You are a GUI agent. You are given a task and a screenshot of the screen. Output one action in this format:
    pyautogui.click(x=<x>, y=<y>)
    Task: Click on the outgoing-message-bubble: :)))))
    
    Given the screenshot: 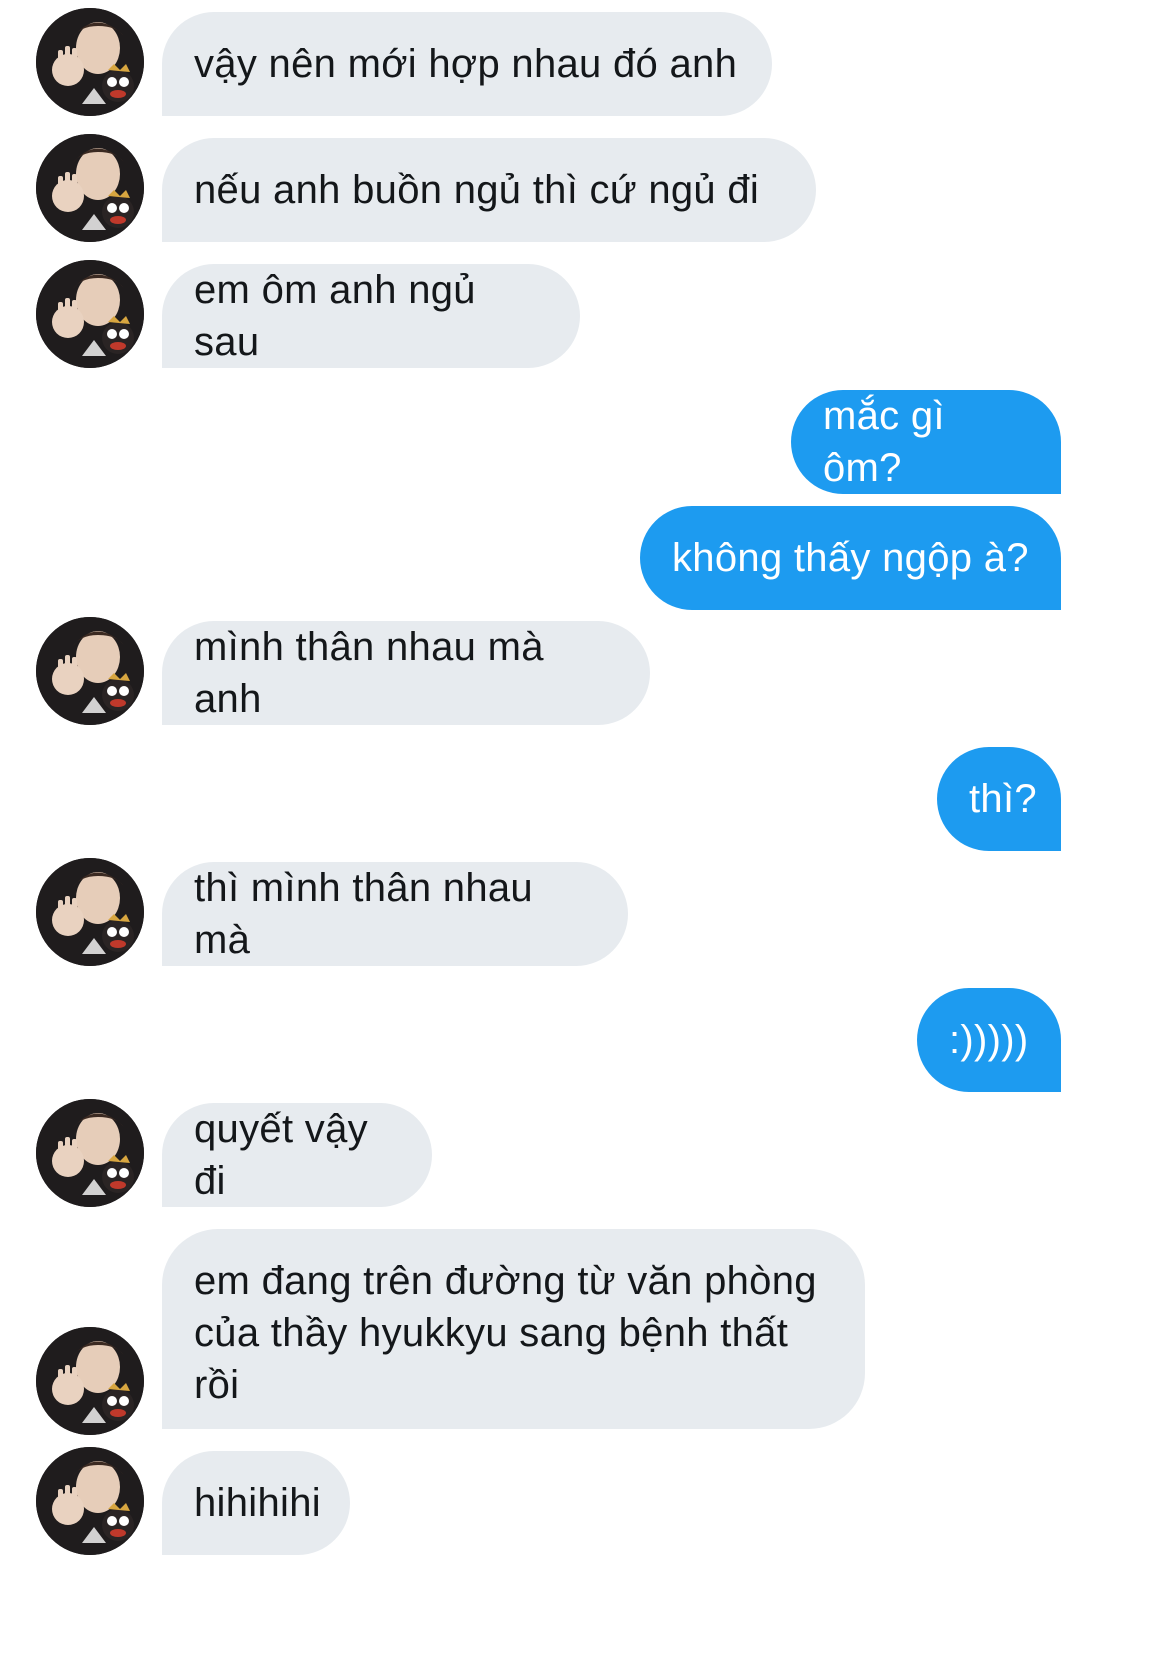 What is the action you would take?
    pyautogui.click(x=989, y=1040)
    